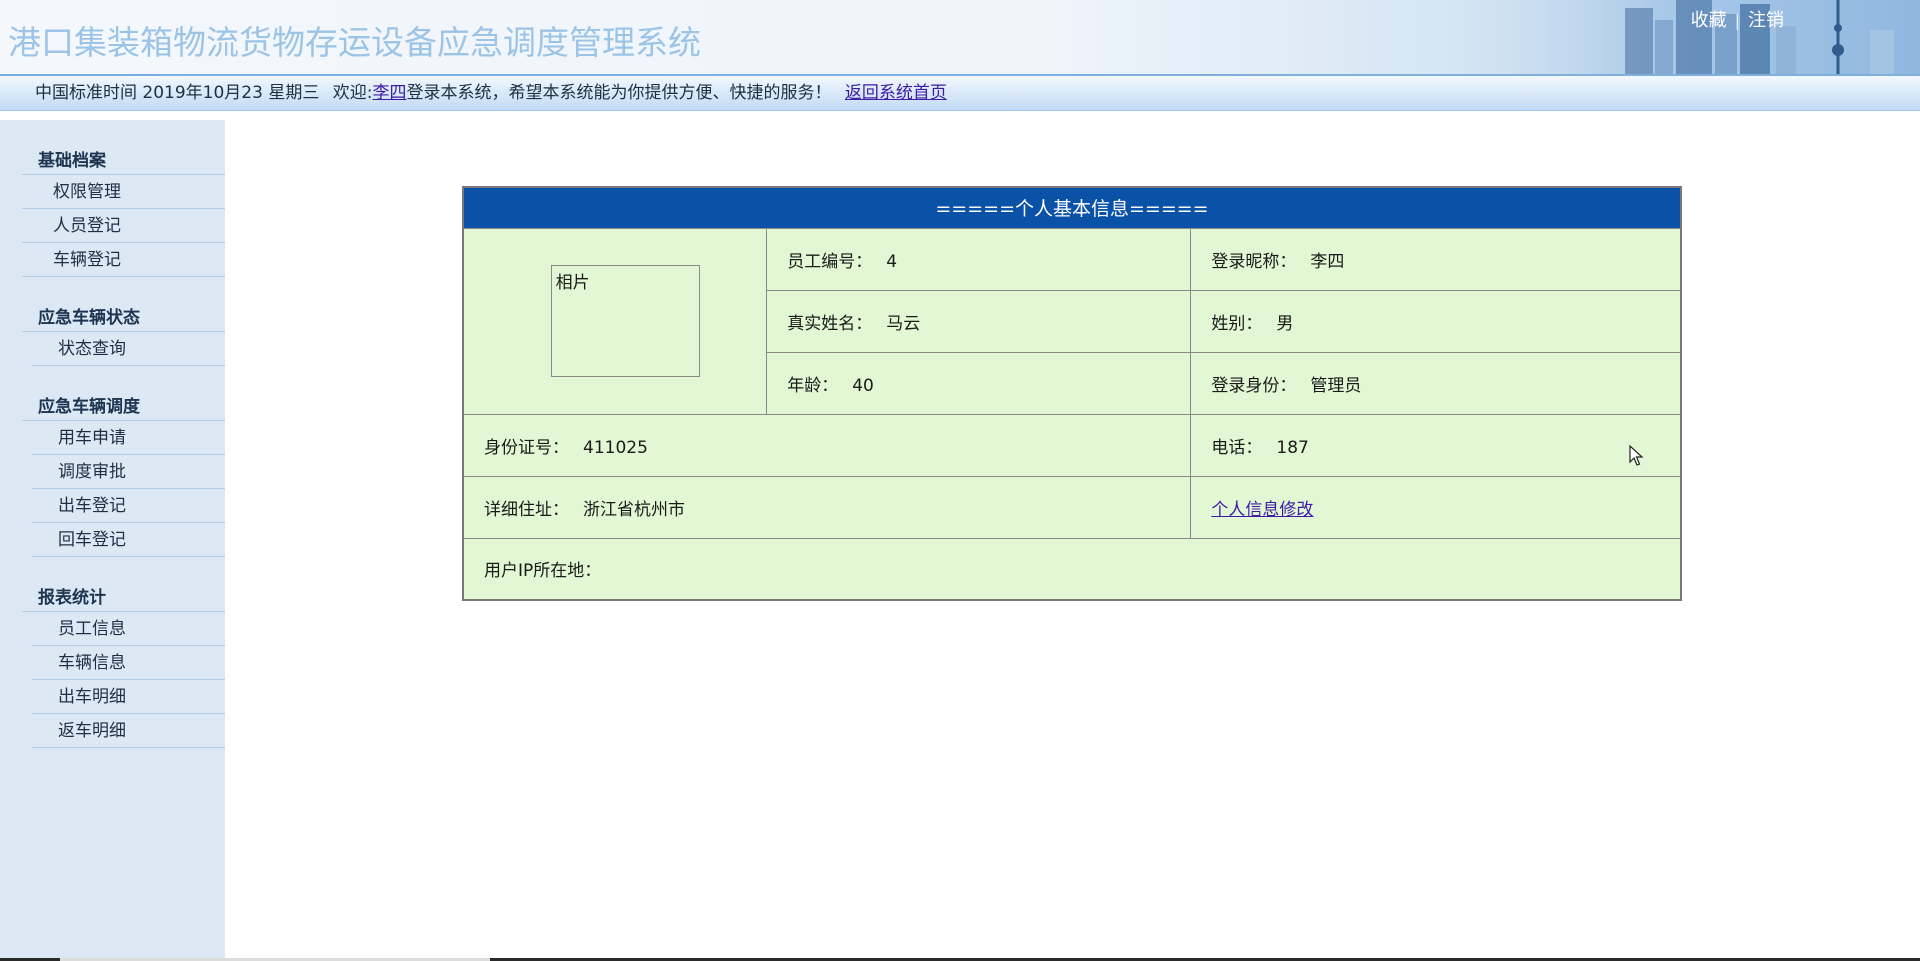  Describe the element at coordinates (1660, 37) in the screenshot. I see `skyline-banner-image` at that location.